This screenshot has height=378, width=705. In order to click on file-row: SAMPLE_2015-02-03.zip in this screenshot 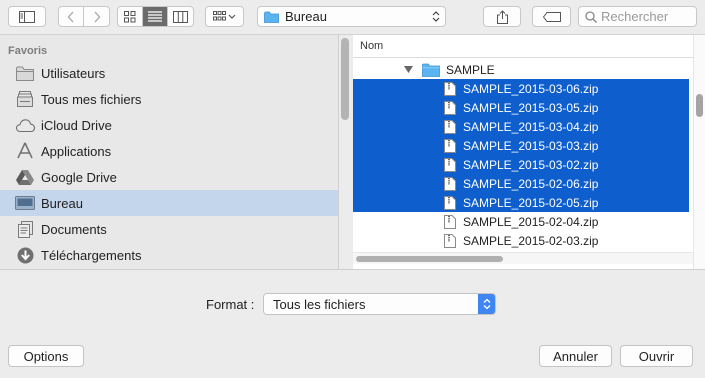, I will do `click(521, 240)`.